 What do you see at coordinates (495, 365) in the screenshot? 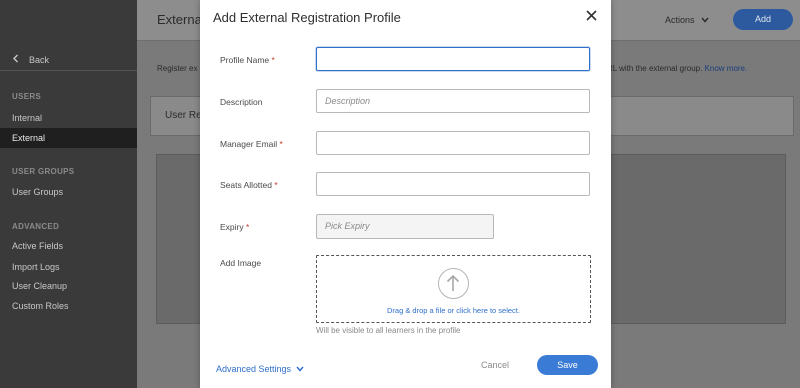
I see `cancel-button: Cancel` at bounding box center [495, 365].